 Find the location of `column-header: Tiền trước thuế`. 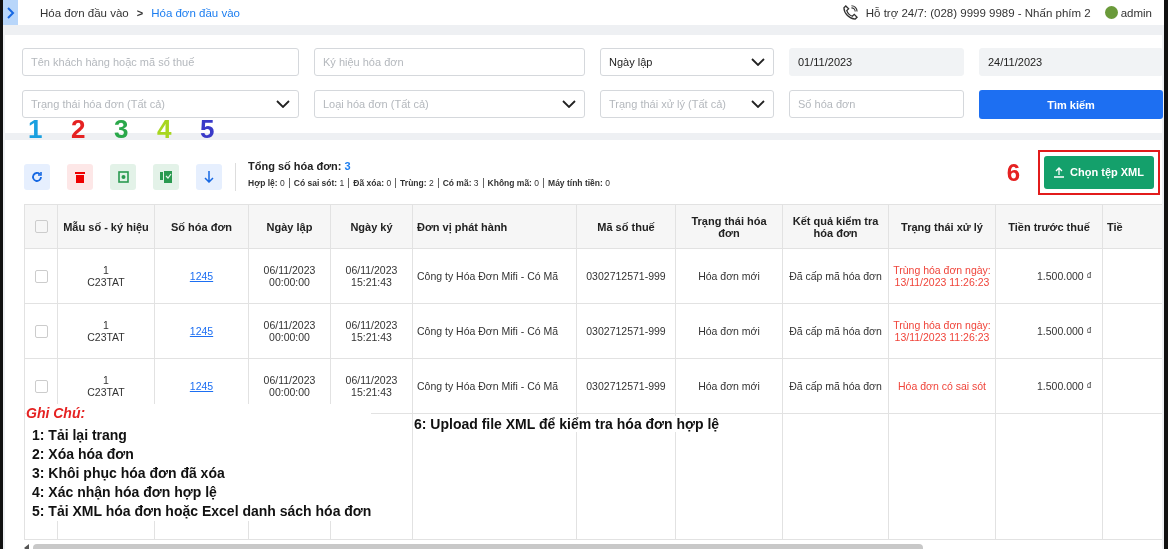

column-header: Tiền trước thuế is located at coordinates (1049, 226).